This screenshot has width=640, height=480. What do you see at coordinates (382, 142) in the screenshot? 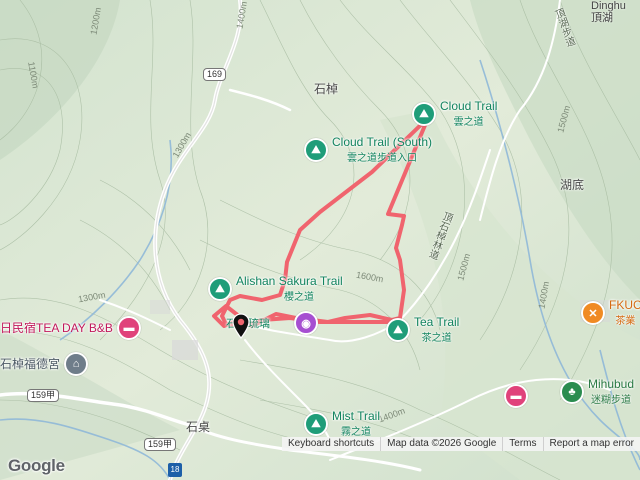
I see `poi-name: Cloud Trail (South)` at bounding box center [382, 142].